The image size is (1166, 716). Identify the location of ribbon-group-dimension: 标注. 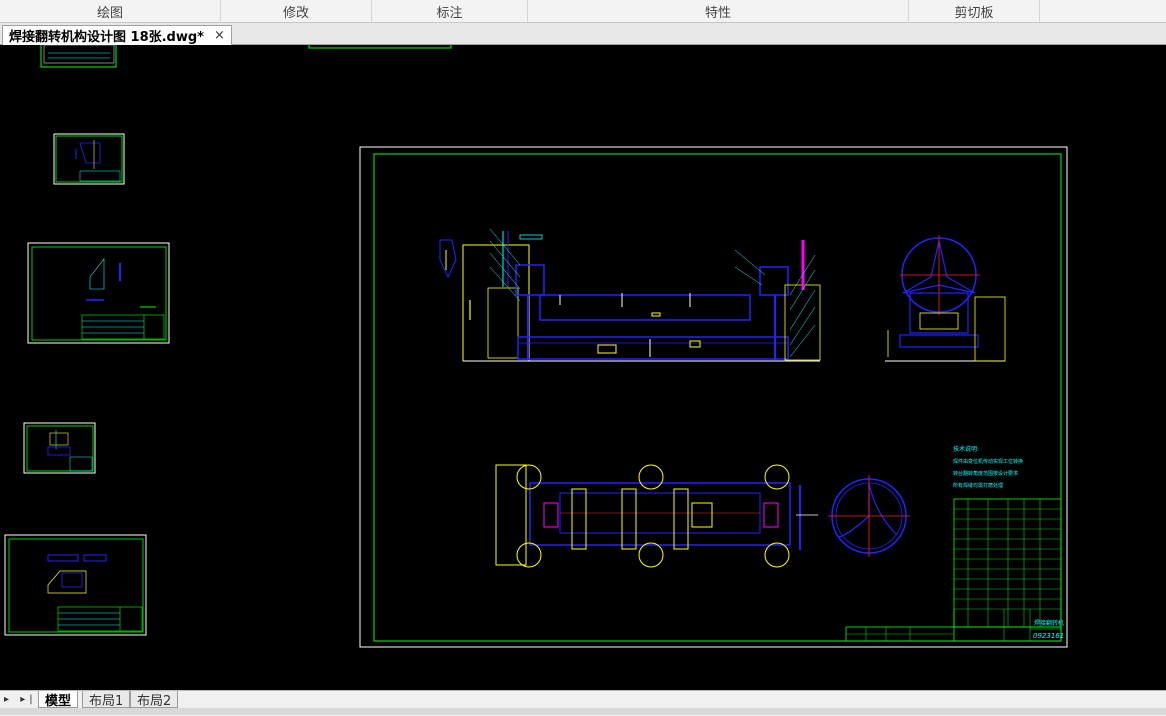
(450, 11).